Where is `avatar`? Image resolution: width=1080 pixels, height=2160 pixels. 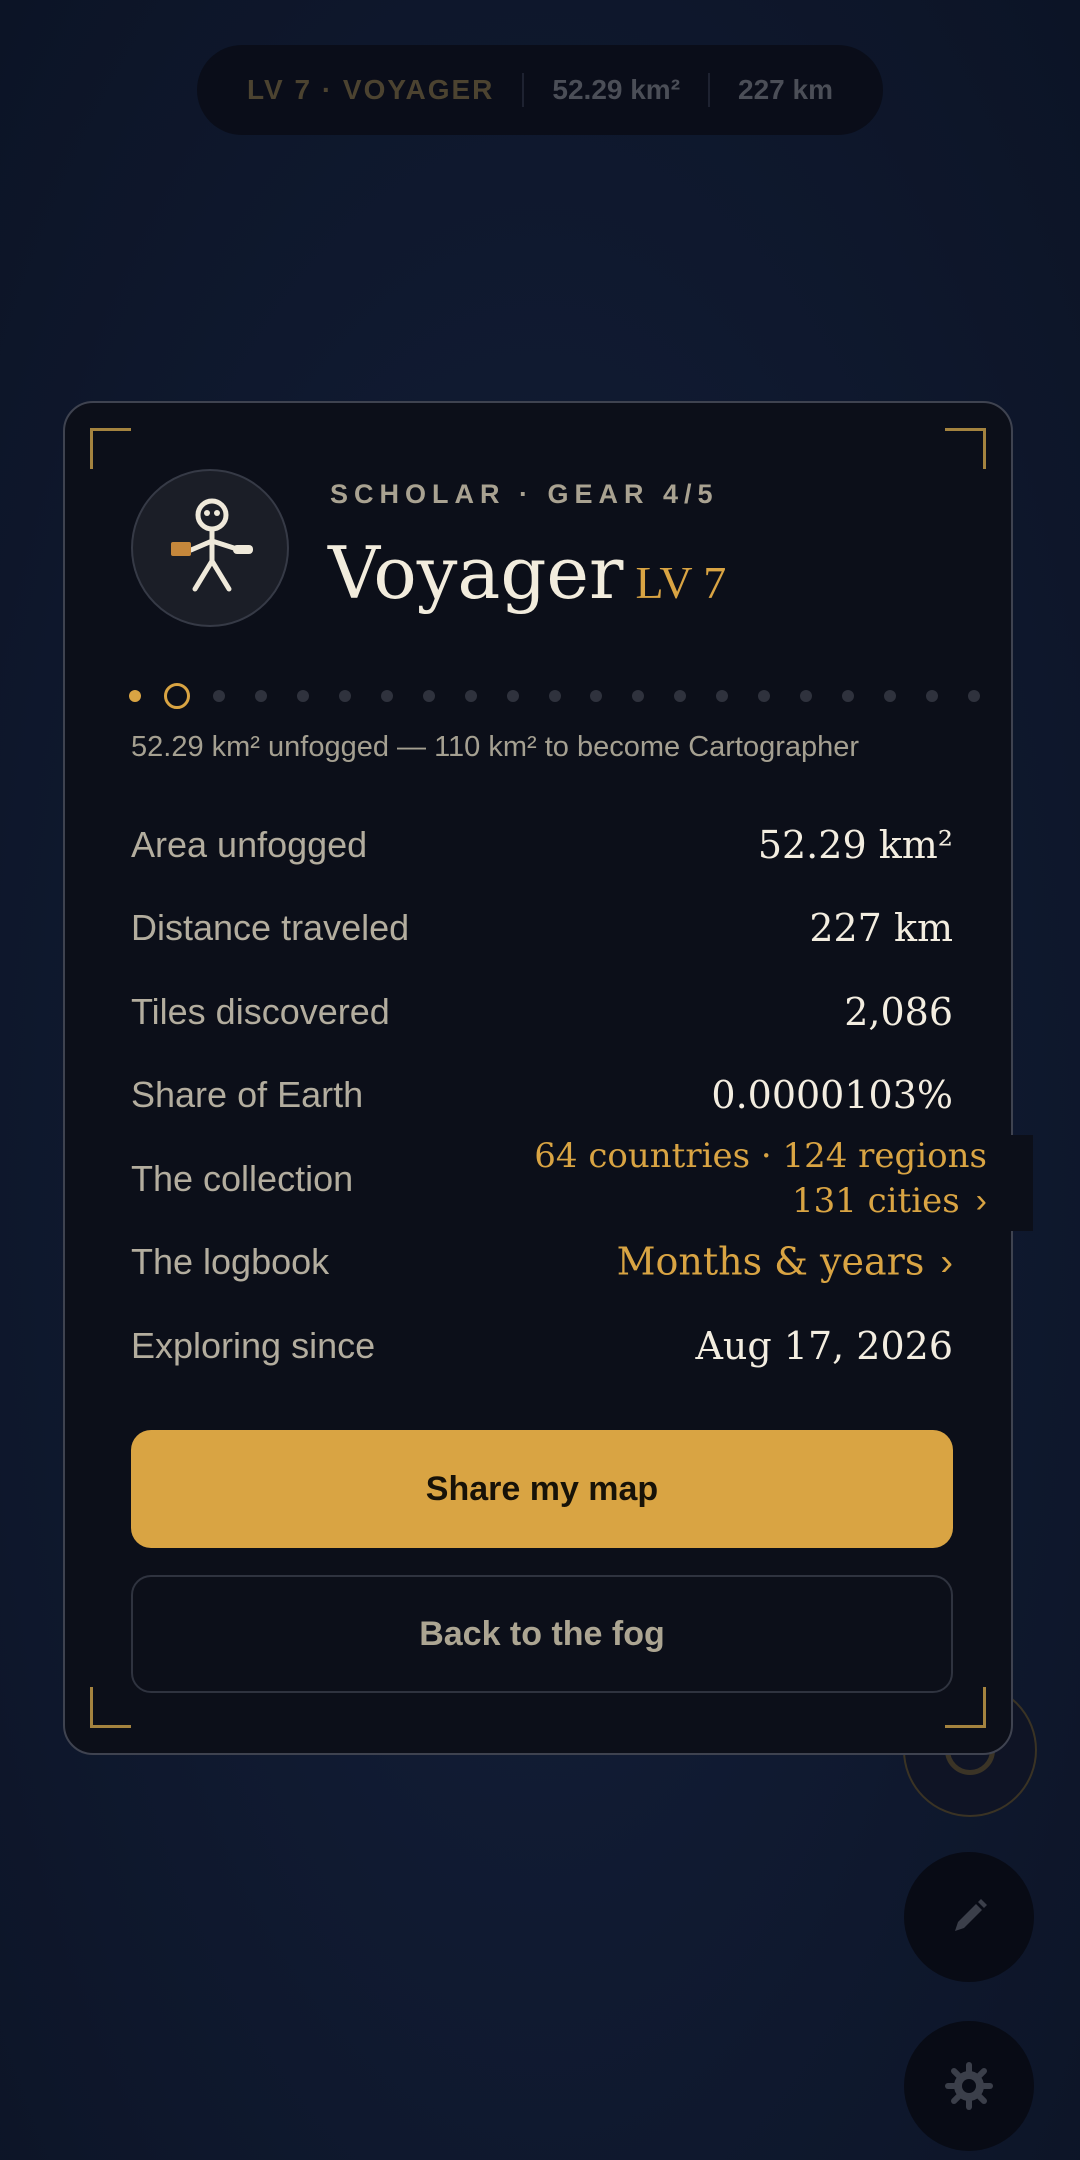
avatar is located at coordinates (210, 548).